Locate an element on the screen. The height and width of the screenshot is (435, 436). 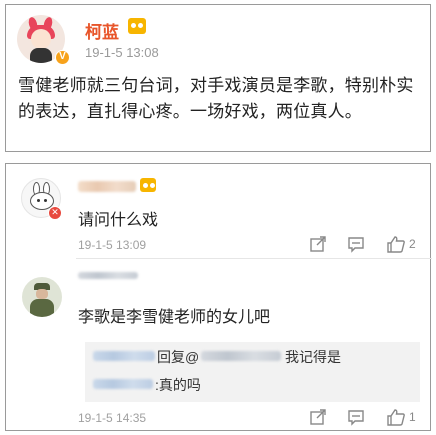
comment-divider is located at coordinates (254, 258).